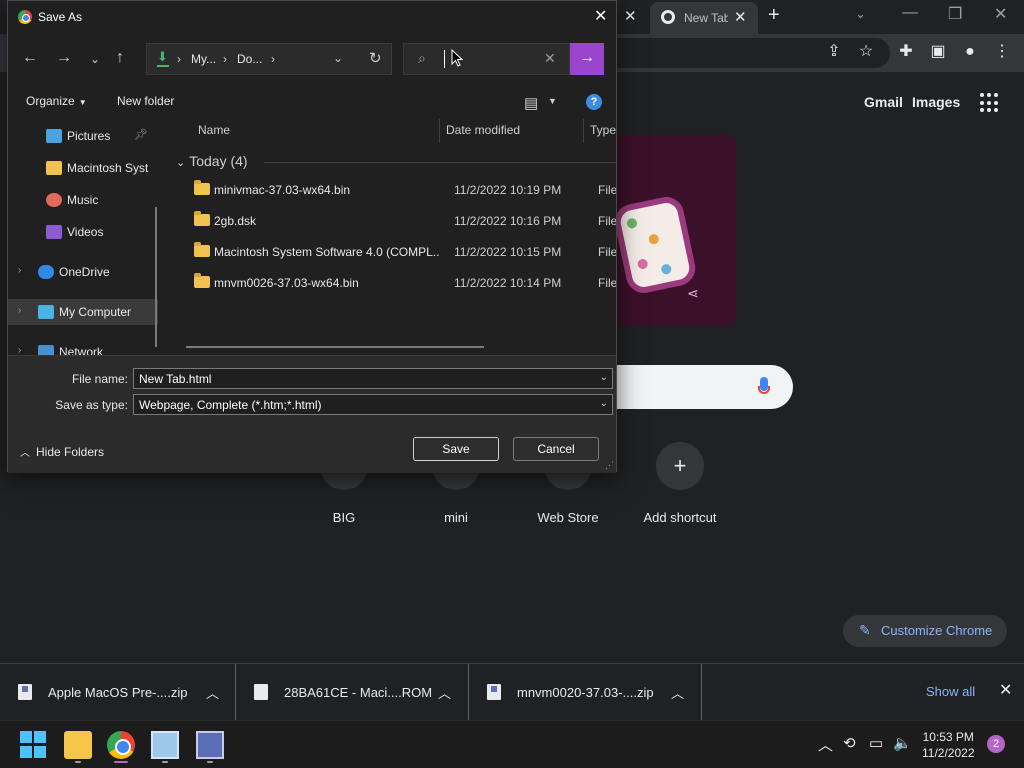 This screenshot has height=768, width=1024. I want to click on image-app-icon, so click(165, 745).